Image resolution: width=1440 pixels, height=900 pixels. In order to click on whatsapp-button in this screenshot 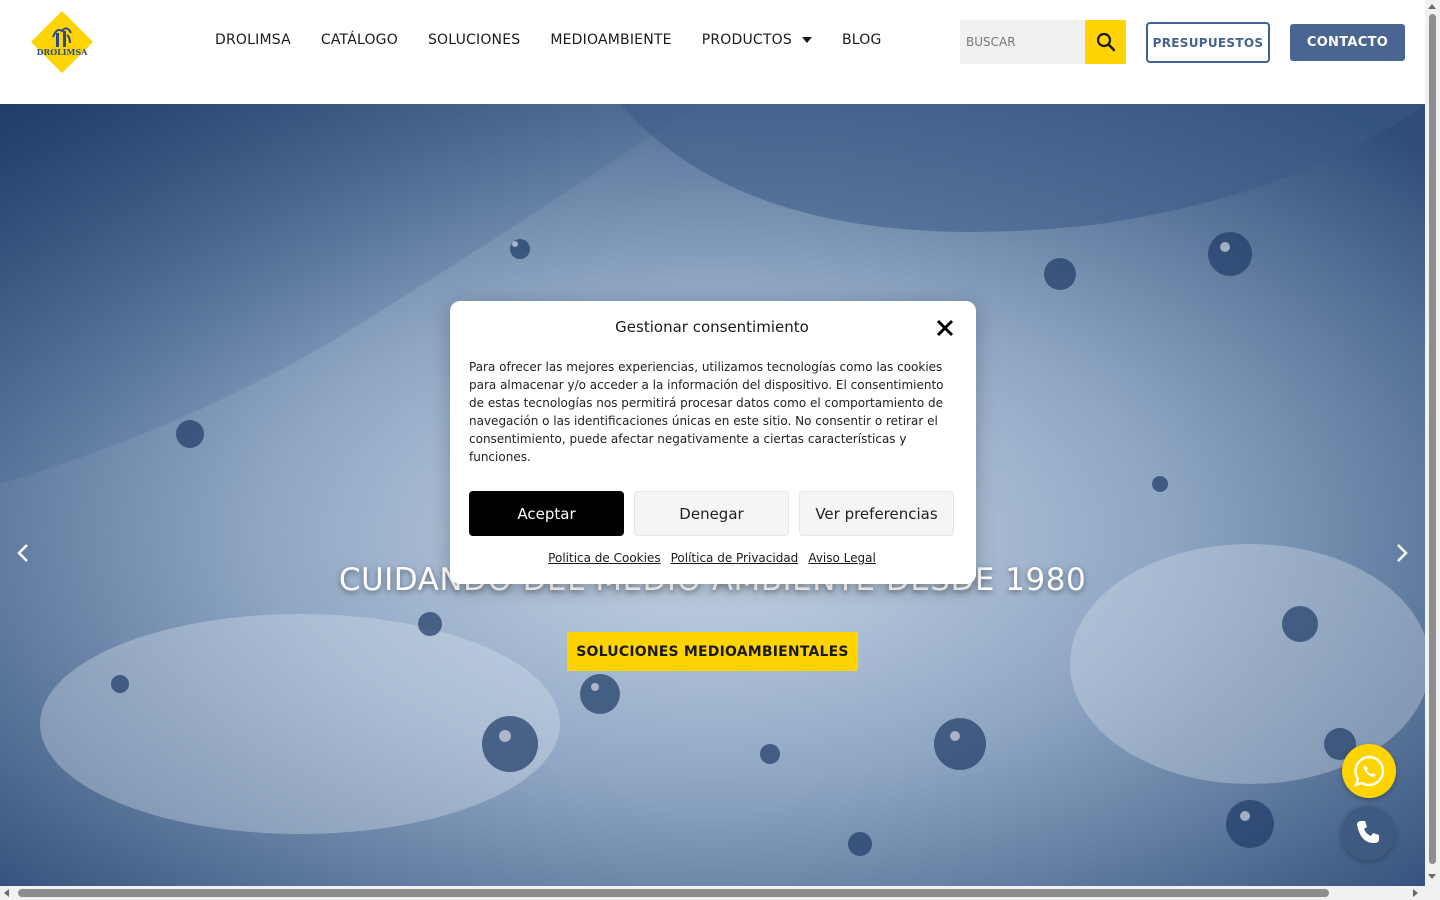, I will do `click(1369, 771)`.